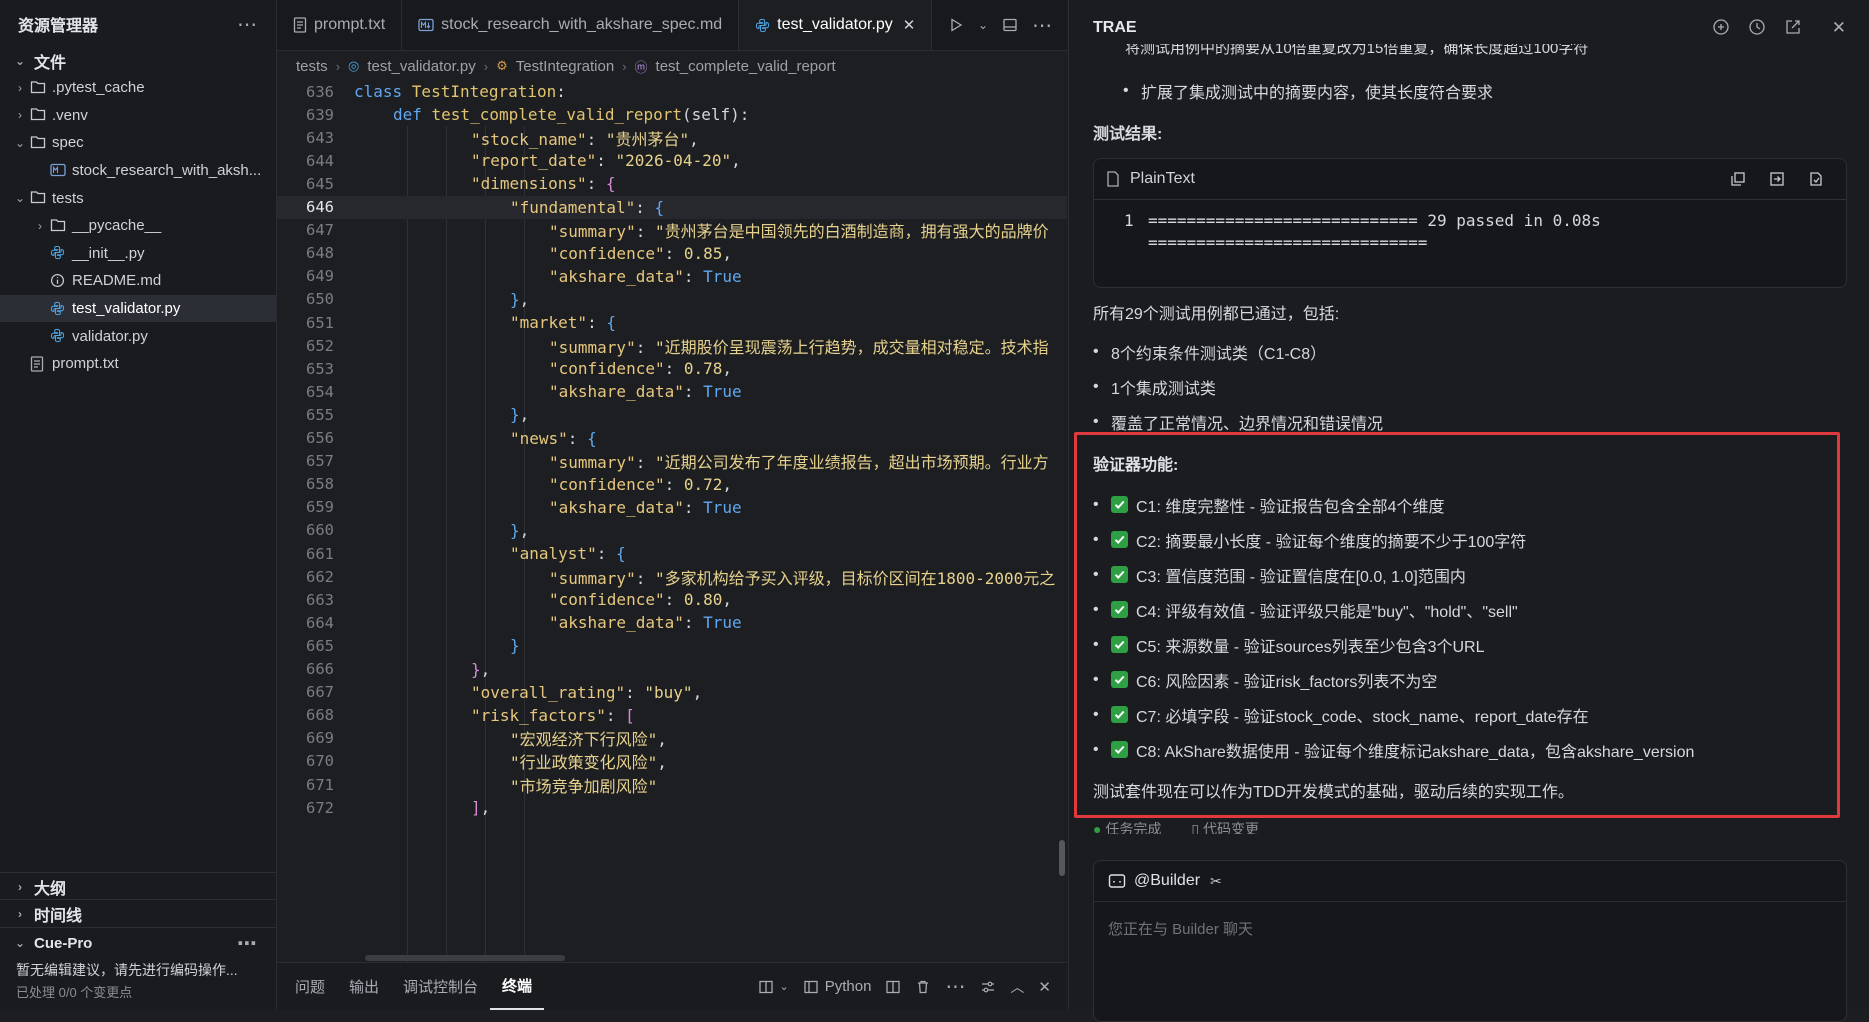 The height and width of the screenshot is (1022, 1869). I want to click on code-line: 647 "summary": "贵州茅台是中国领先的白酒制造商，拥有强大的品牌价, so click(672, 230).